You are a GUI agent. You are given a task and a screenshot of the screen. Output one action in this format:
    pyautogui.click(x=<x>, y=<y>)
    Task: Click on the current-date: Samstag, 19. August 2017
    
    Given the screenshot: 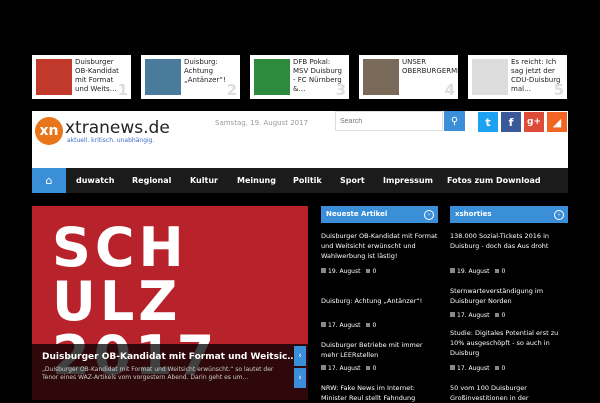 What is the action you would take?
    pyautogui.click(x=262, y=123)
    